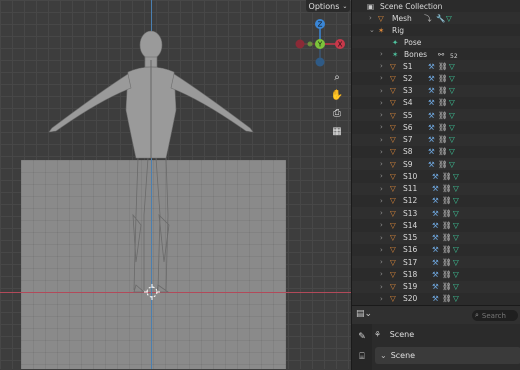 This screenshot has height=370, width=520. I want to click on camera-view-icon: ⎙, so click(337, 113).